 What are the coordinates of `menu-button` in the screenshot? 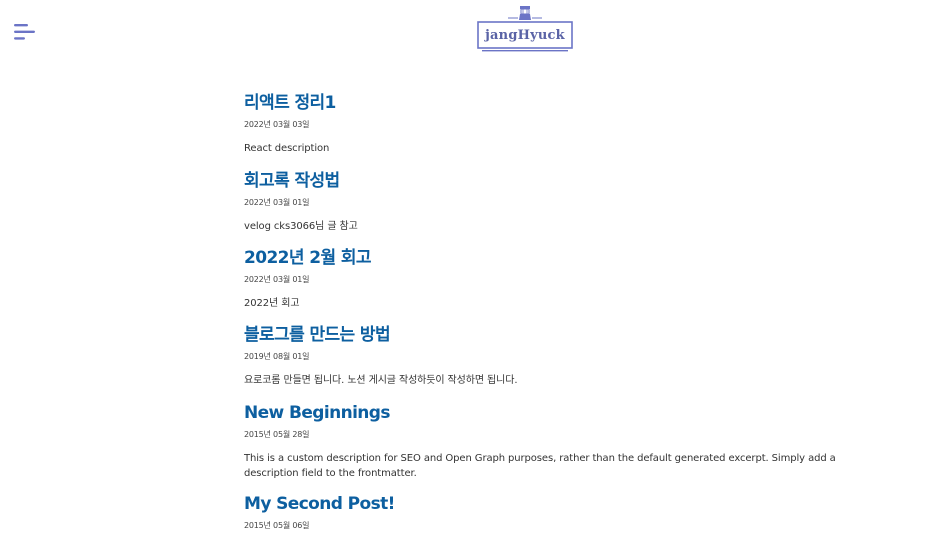 It's located at (26, 32).